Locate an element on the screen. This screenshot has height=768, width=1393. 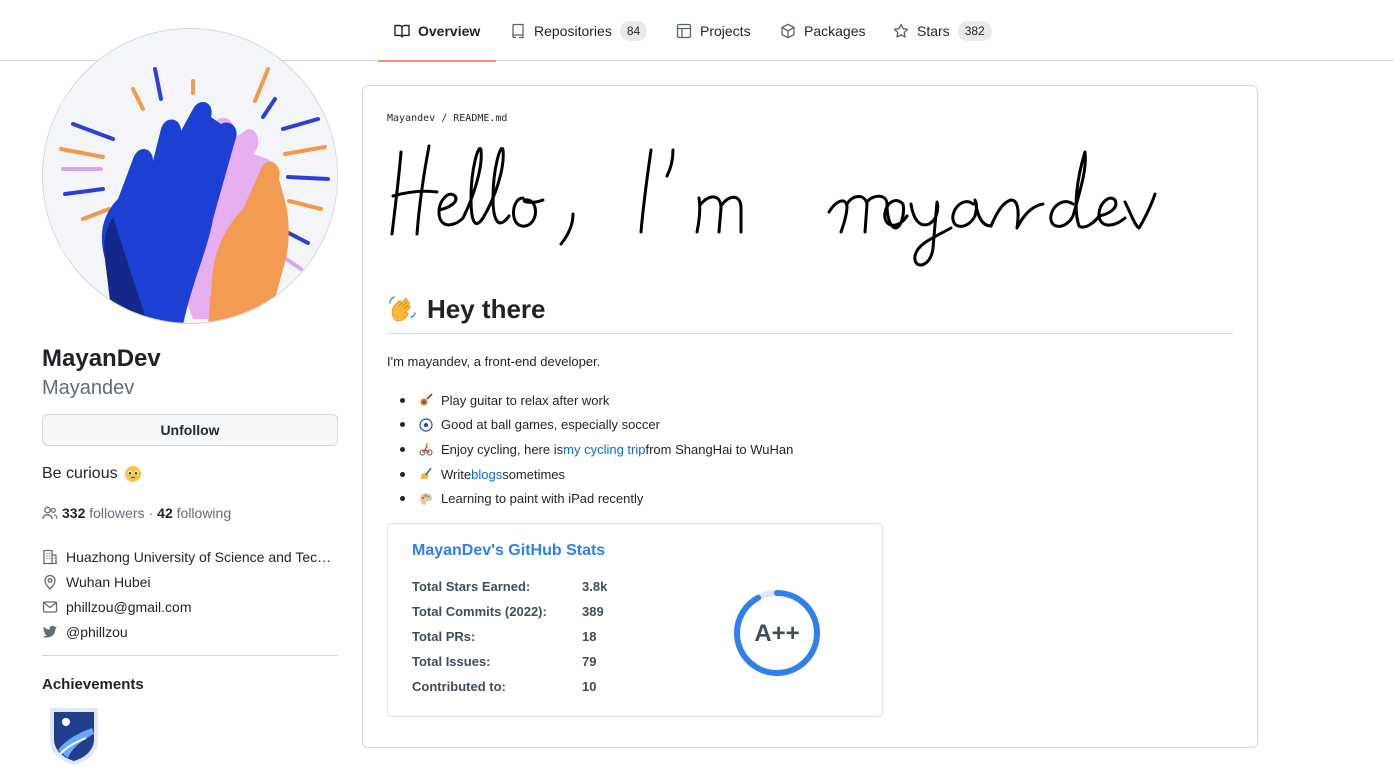
unfollow-button: Unfollow is located at coordinates (190, 430).